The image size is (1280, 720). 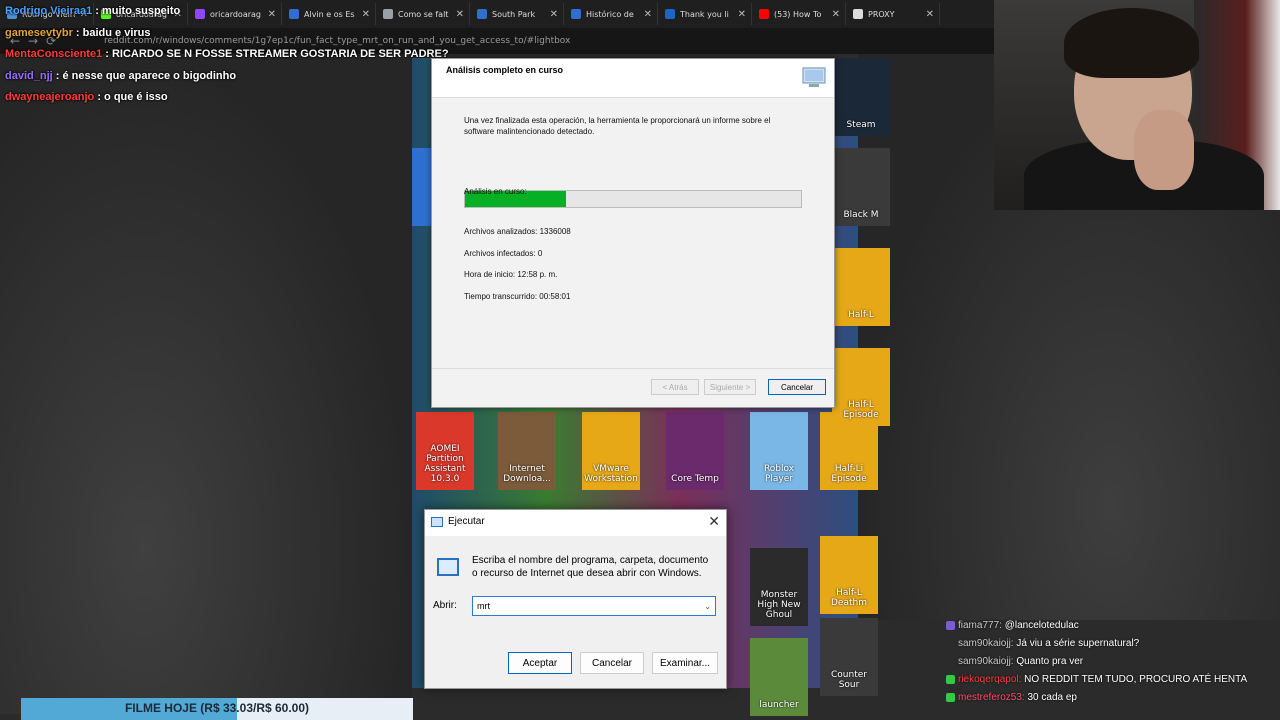 What do you see at coordinates (861, 187) in the screenshot?
I see `desktop-shortcut: Black M` at bounding box center [861, 187].